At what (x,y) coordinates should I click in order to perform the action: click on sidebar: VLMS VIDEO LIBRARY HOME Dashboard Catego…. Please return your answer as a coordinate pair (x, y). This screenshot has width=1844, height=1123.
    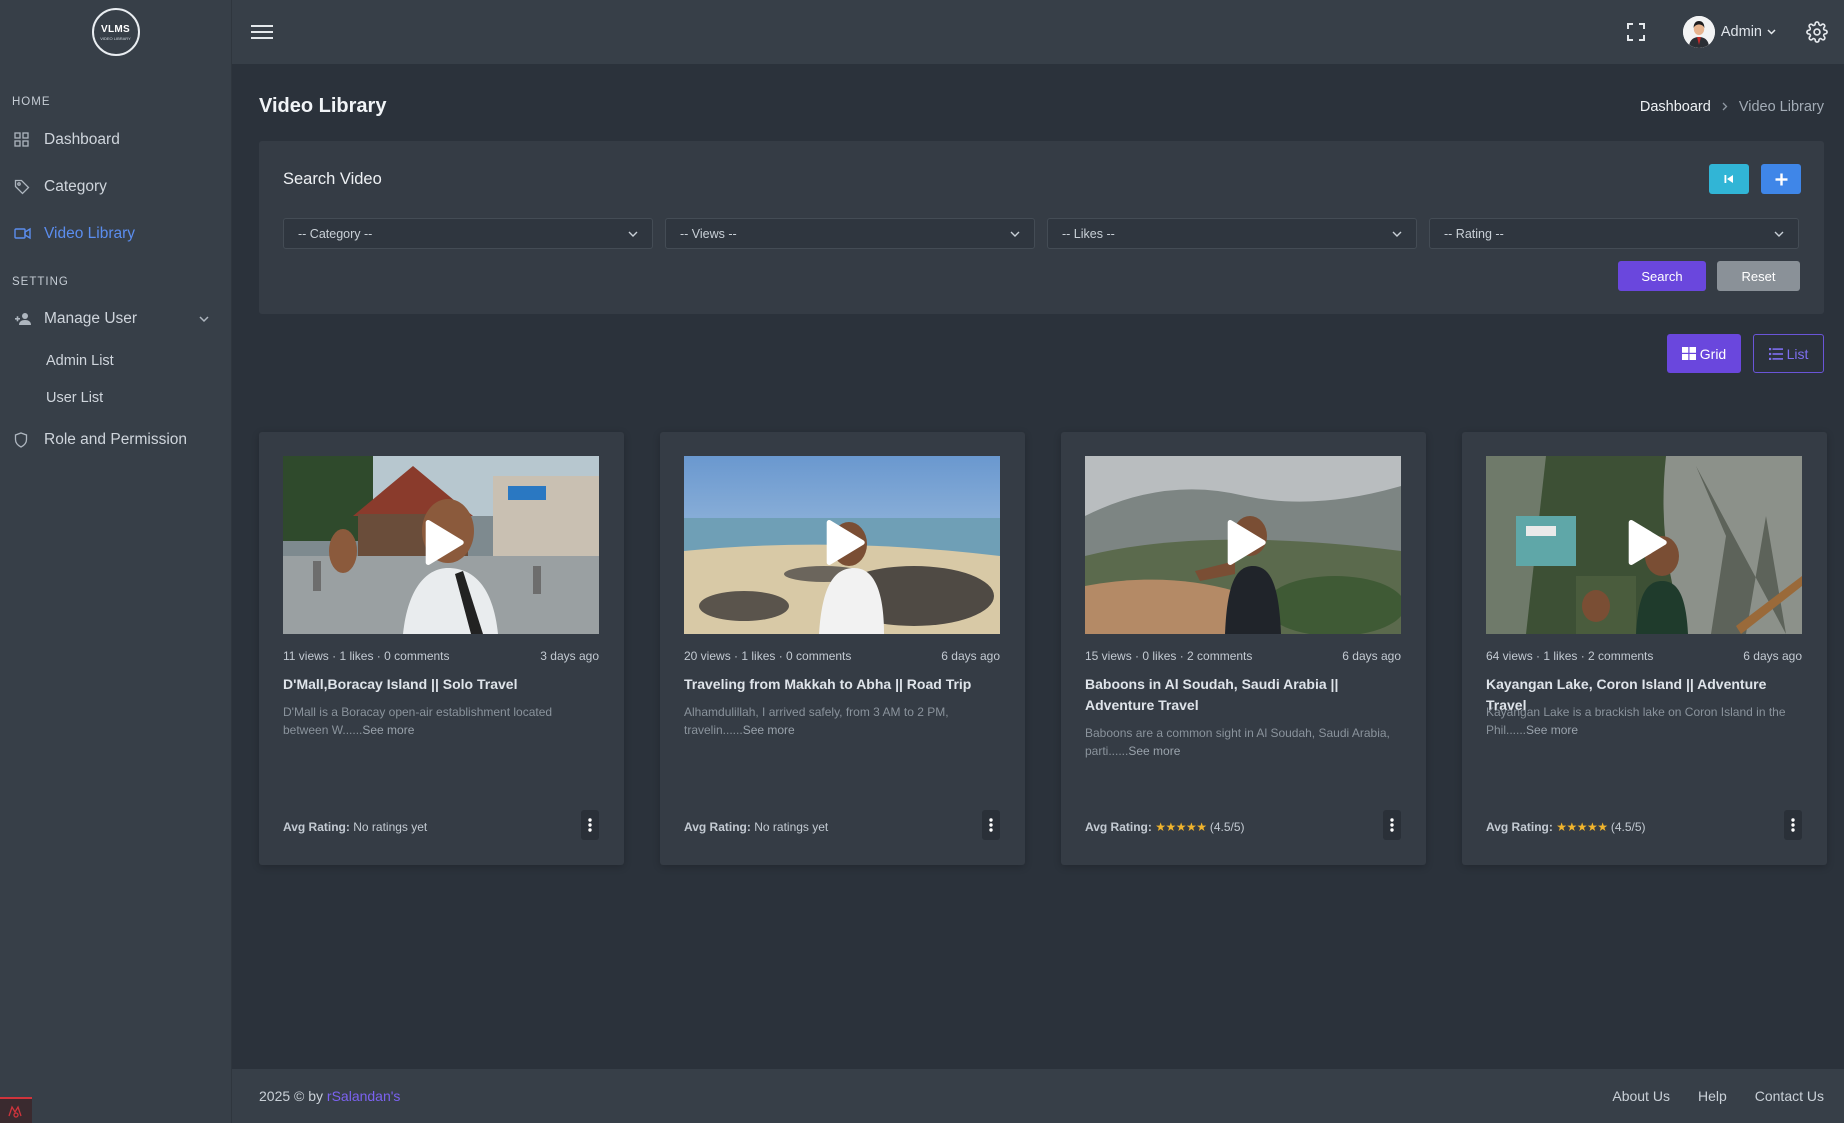
    Looking at the image, I should click on (116, 561).